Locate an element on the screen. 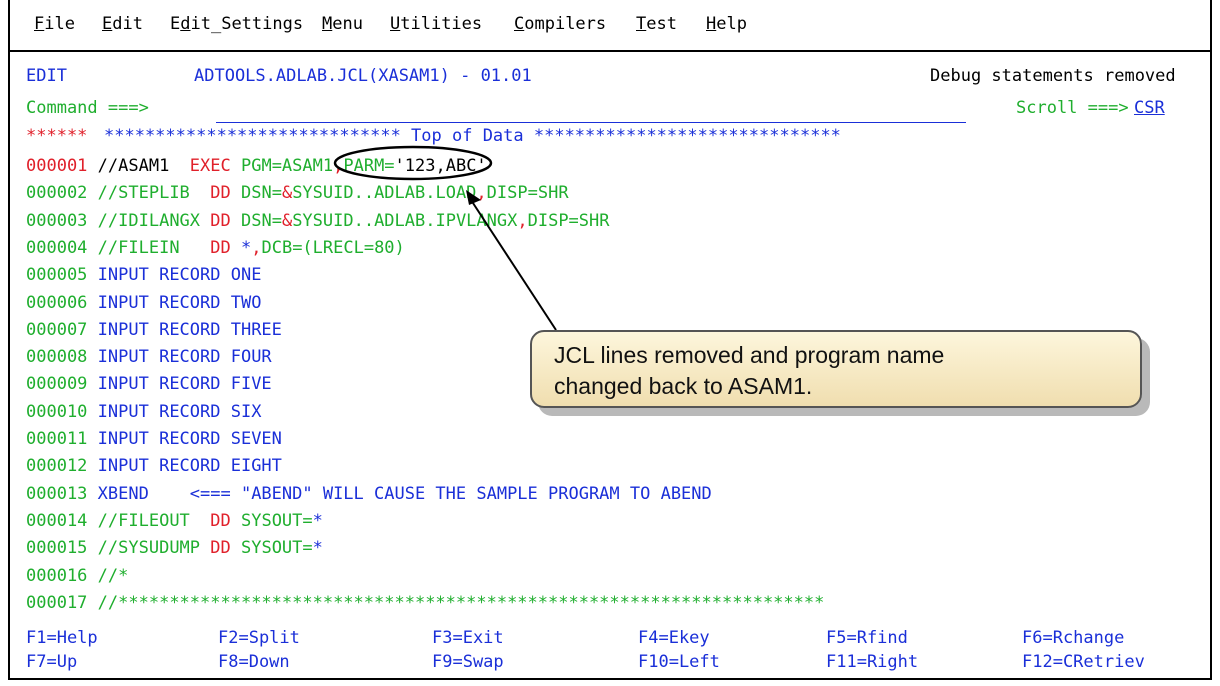 The width and height of the screenshot is (1220, 686). menu-menu: Menu is located at coordinates (342, 24).